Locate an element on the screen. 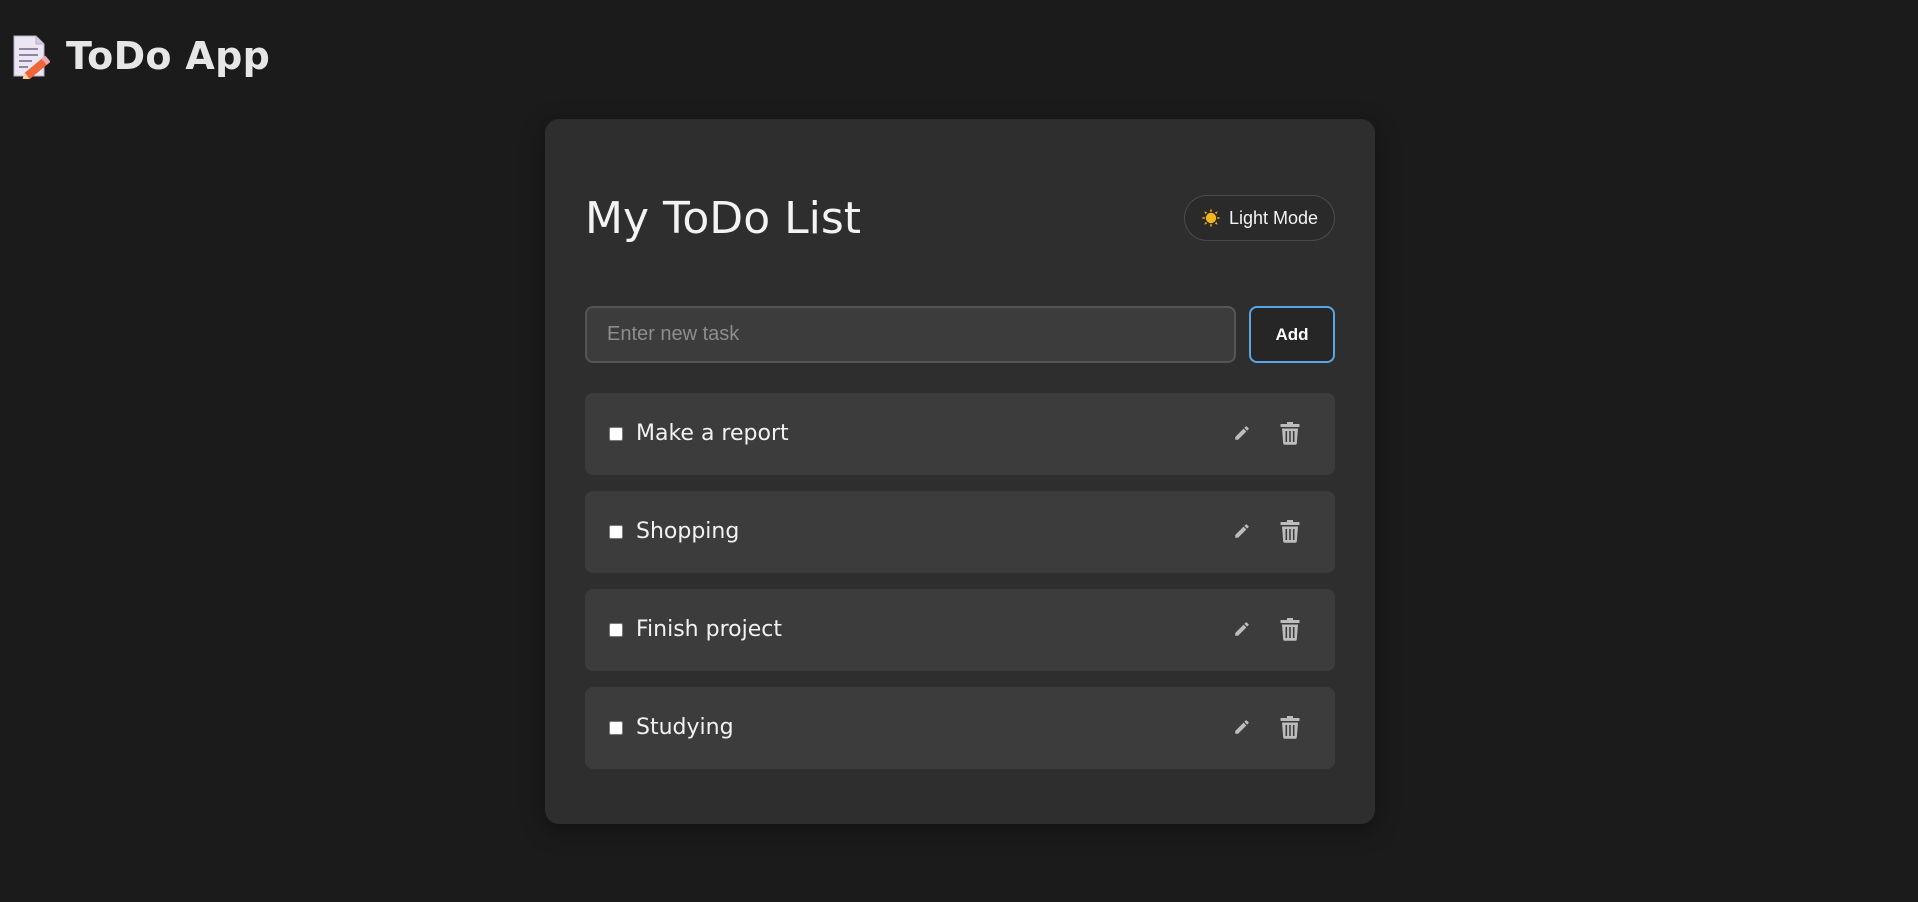 The height and width of the screenshot is (902, 1918). task-text: Shopping is located at coordinates (688, 531).